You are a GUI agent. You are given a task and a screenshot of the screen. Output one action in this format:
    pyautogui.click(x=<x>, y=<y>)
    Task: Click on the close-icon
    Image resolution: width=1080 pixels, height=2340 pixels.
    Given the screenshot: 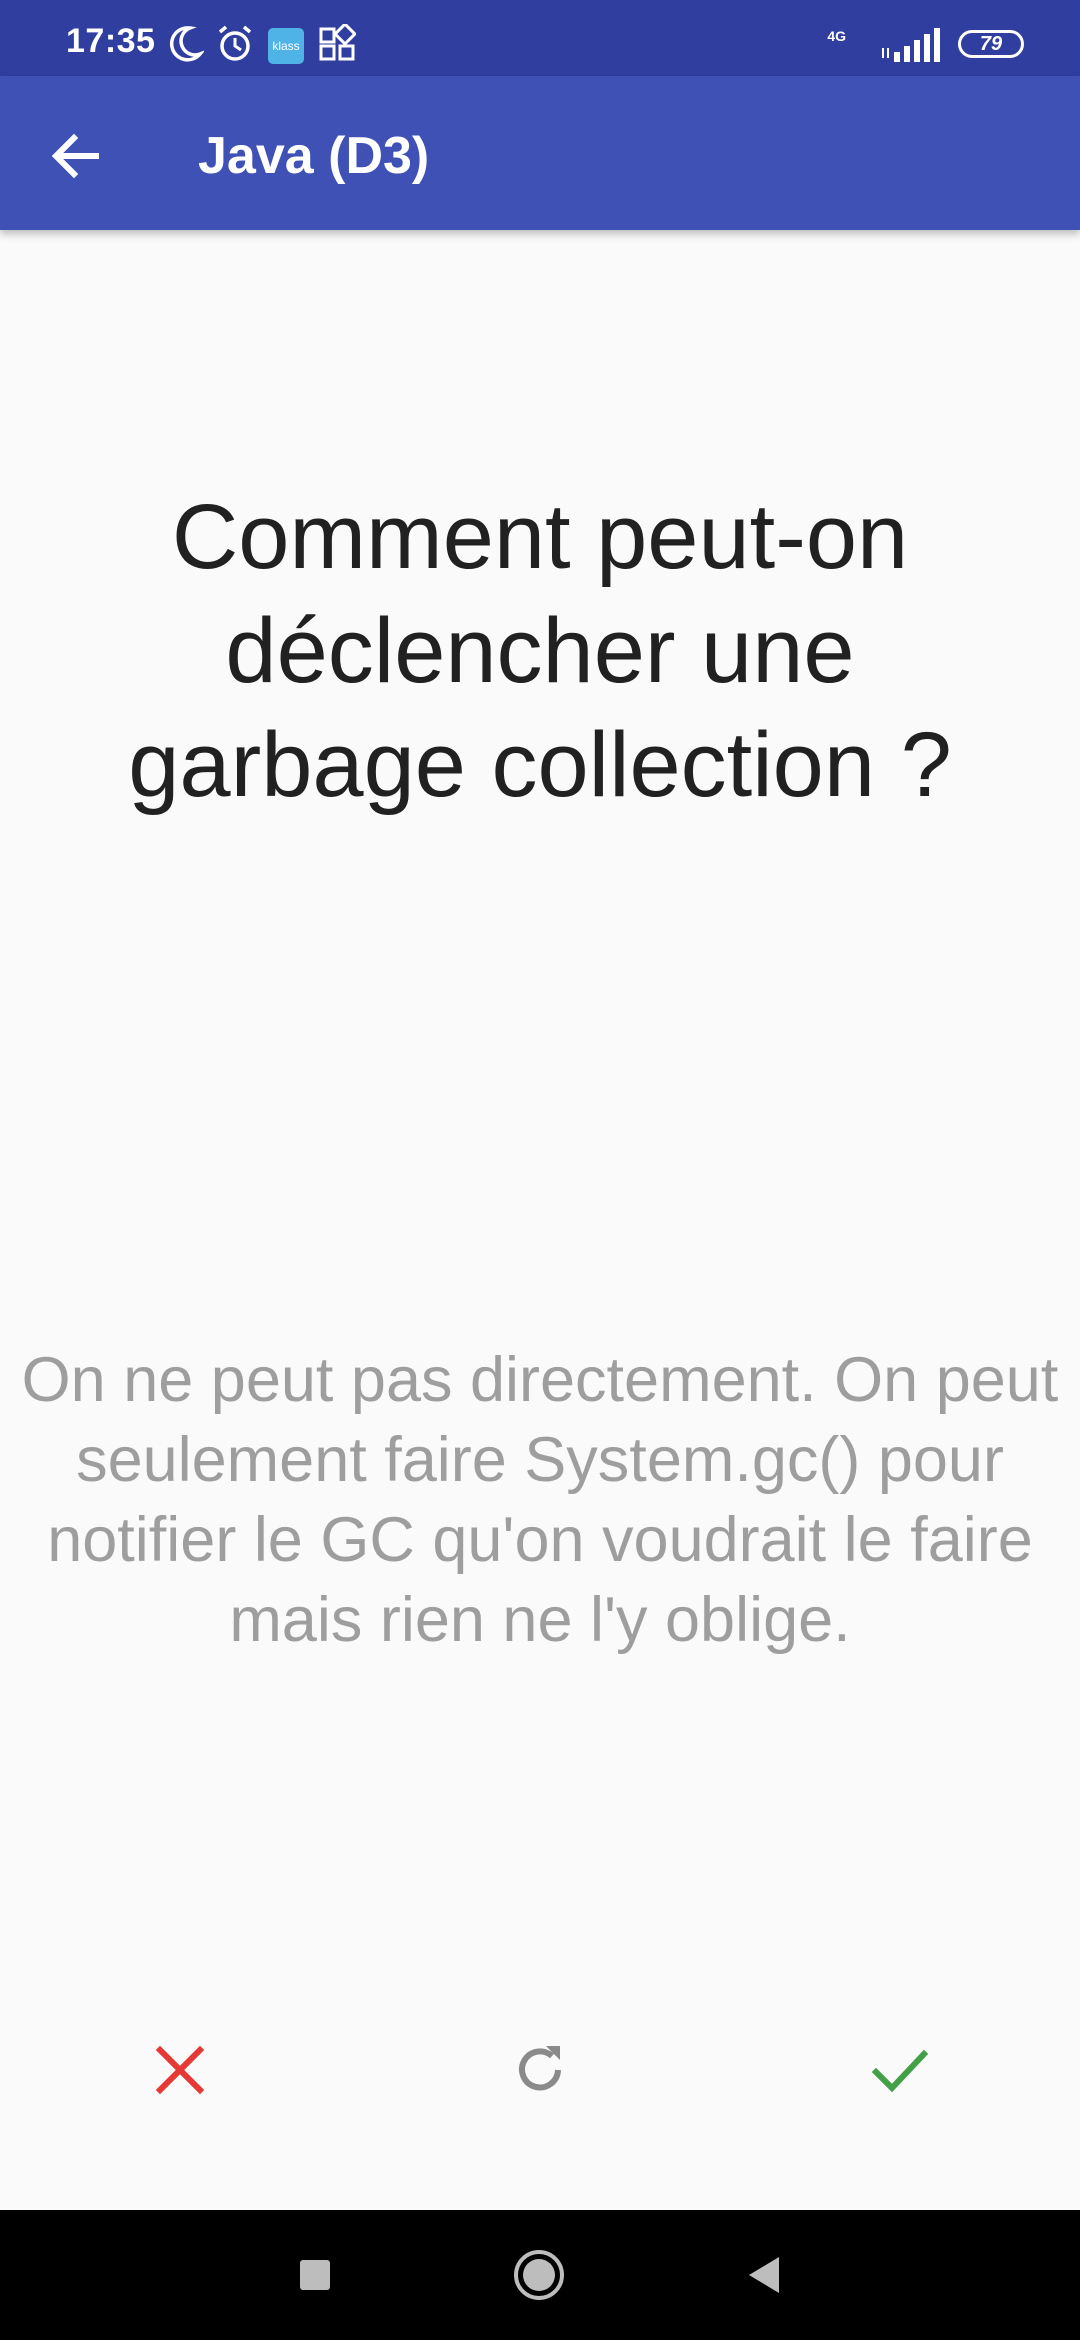 What is the action you would take?
    pyautogui.click(x=180, y=2070)
    